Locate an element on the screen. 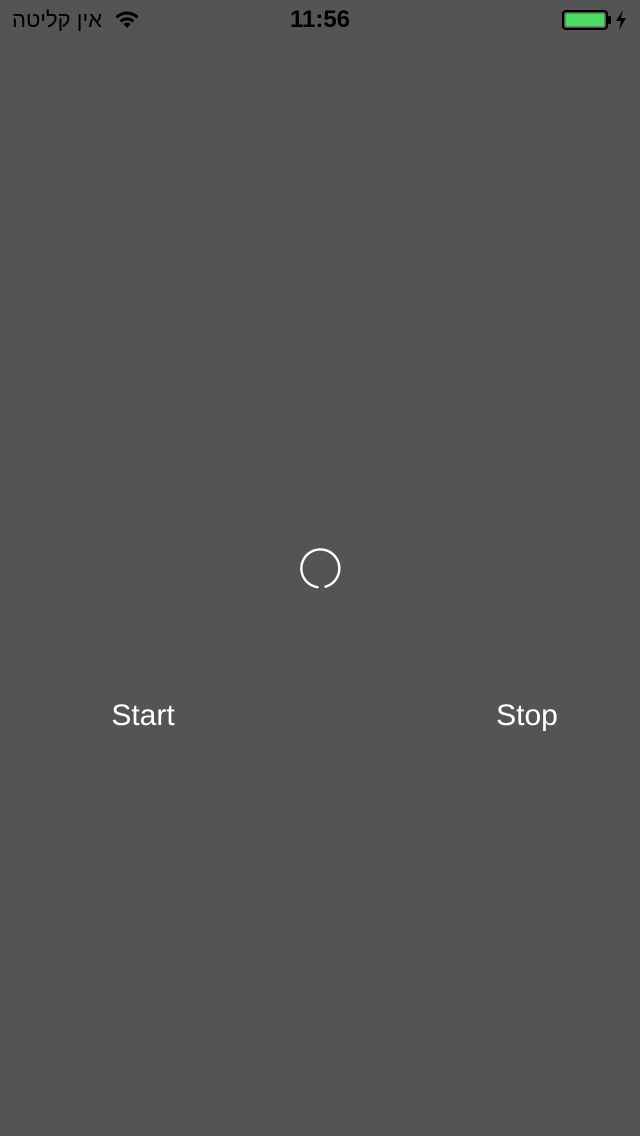 The height and width of the screenshot is (1136, 640). stop-button: Stop is located at coordinates (527, 716).